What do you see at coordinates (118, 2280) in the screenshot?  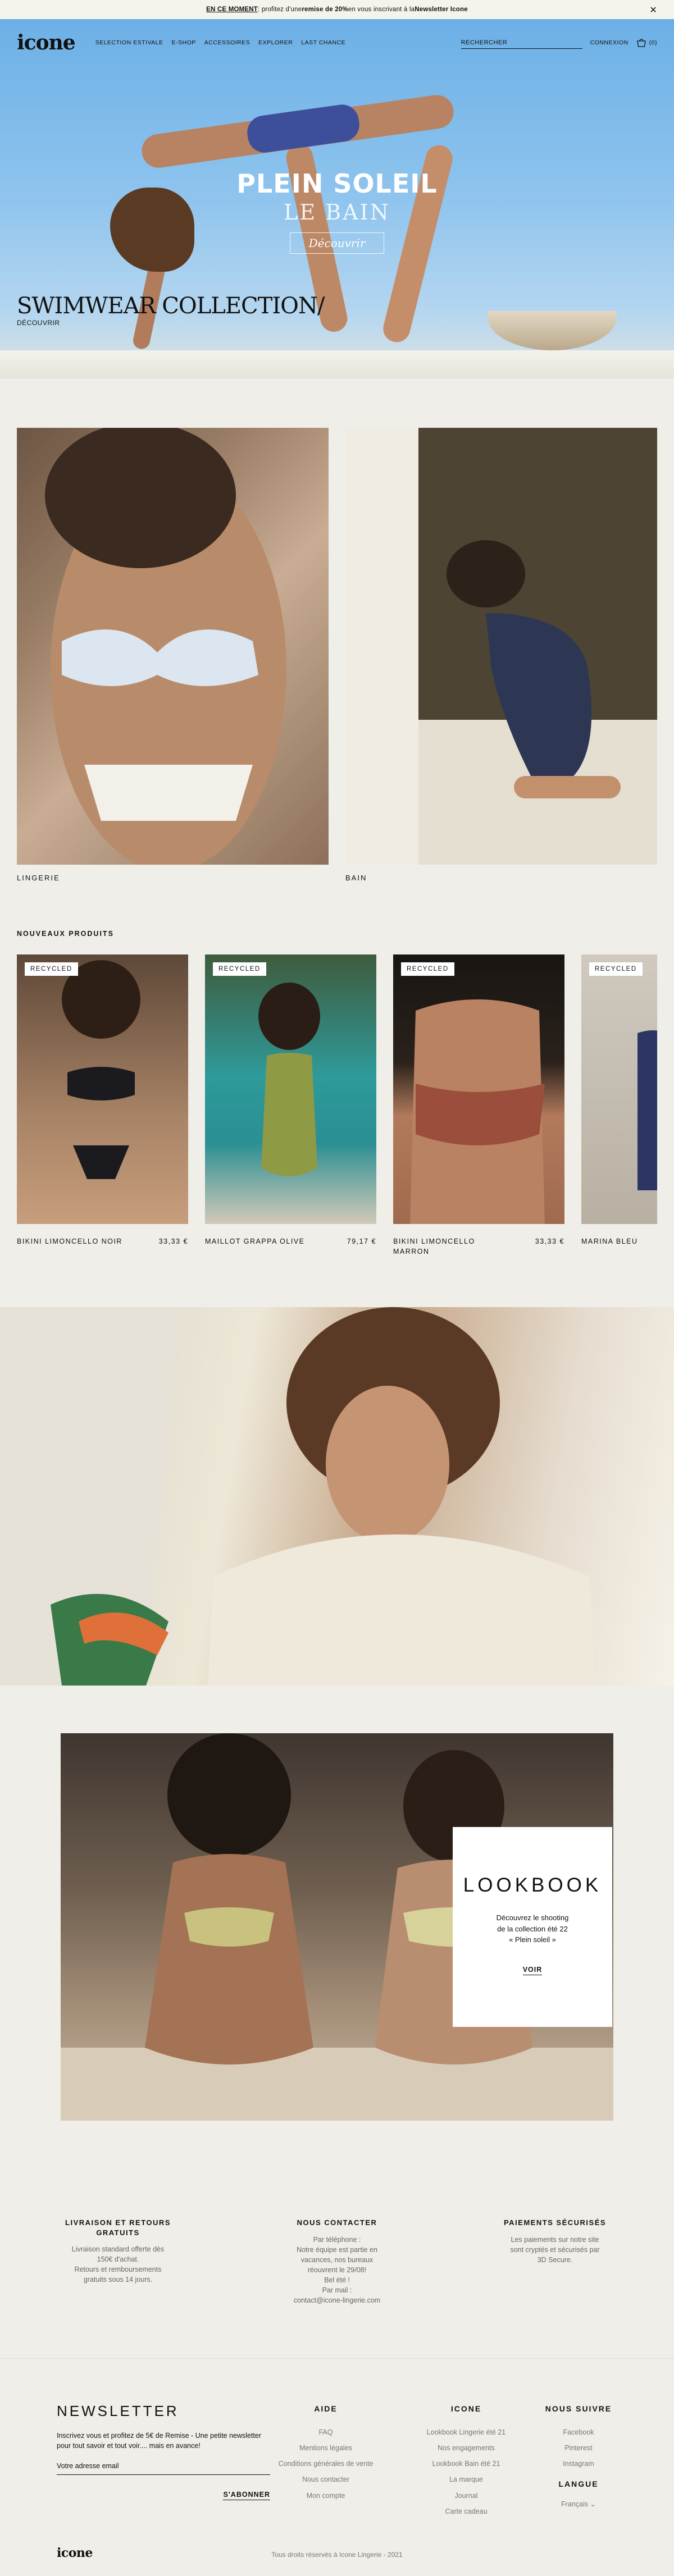 I see `service-line: gratuits sous 14 jours.` at bounding box center [118, 2280].